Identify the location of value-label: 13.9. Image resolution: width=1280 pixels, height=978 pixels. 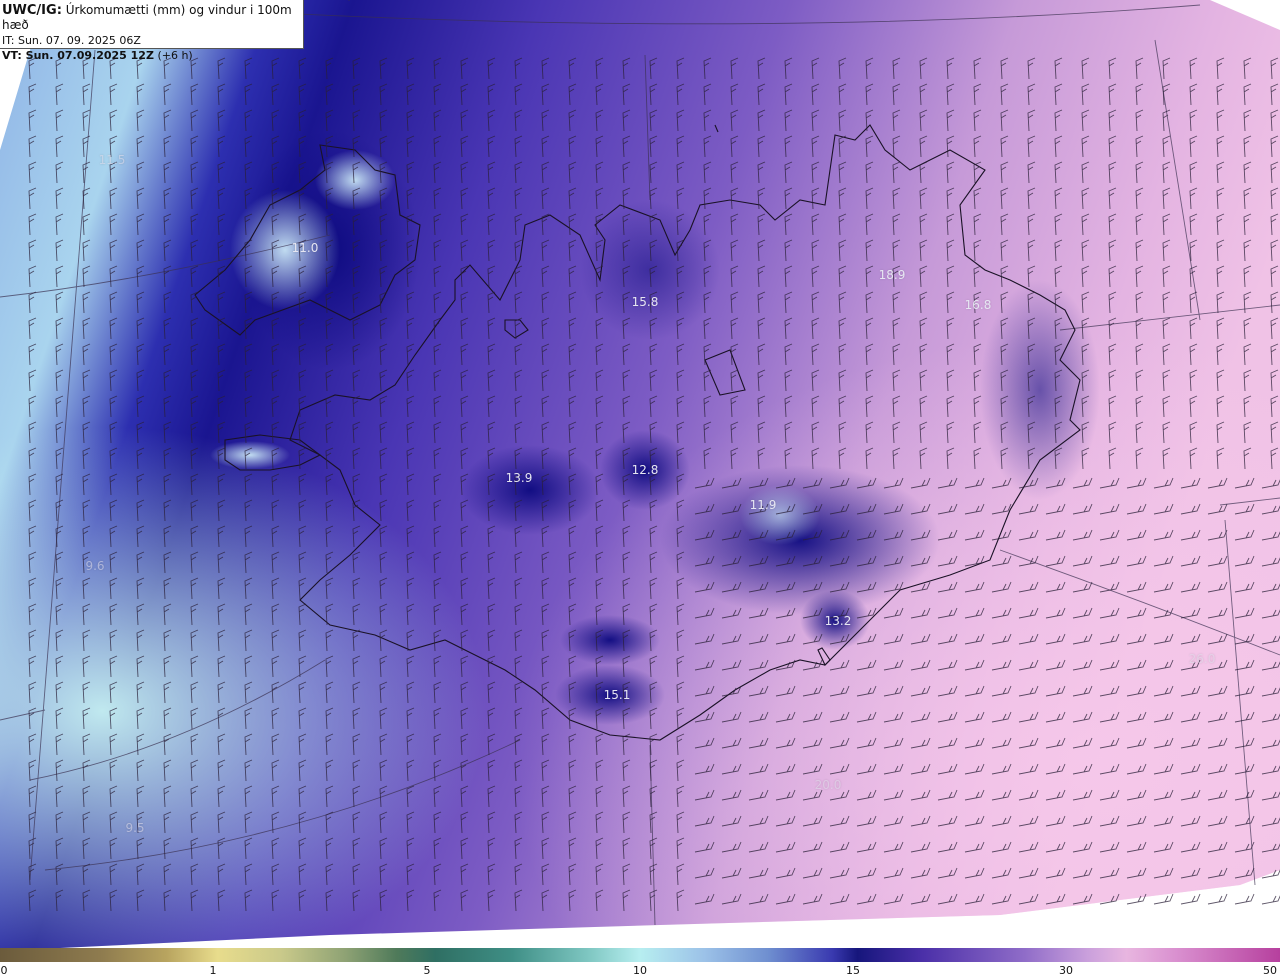
(519, 478).